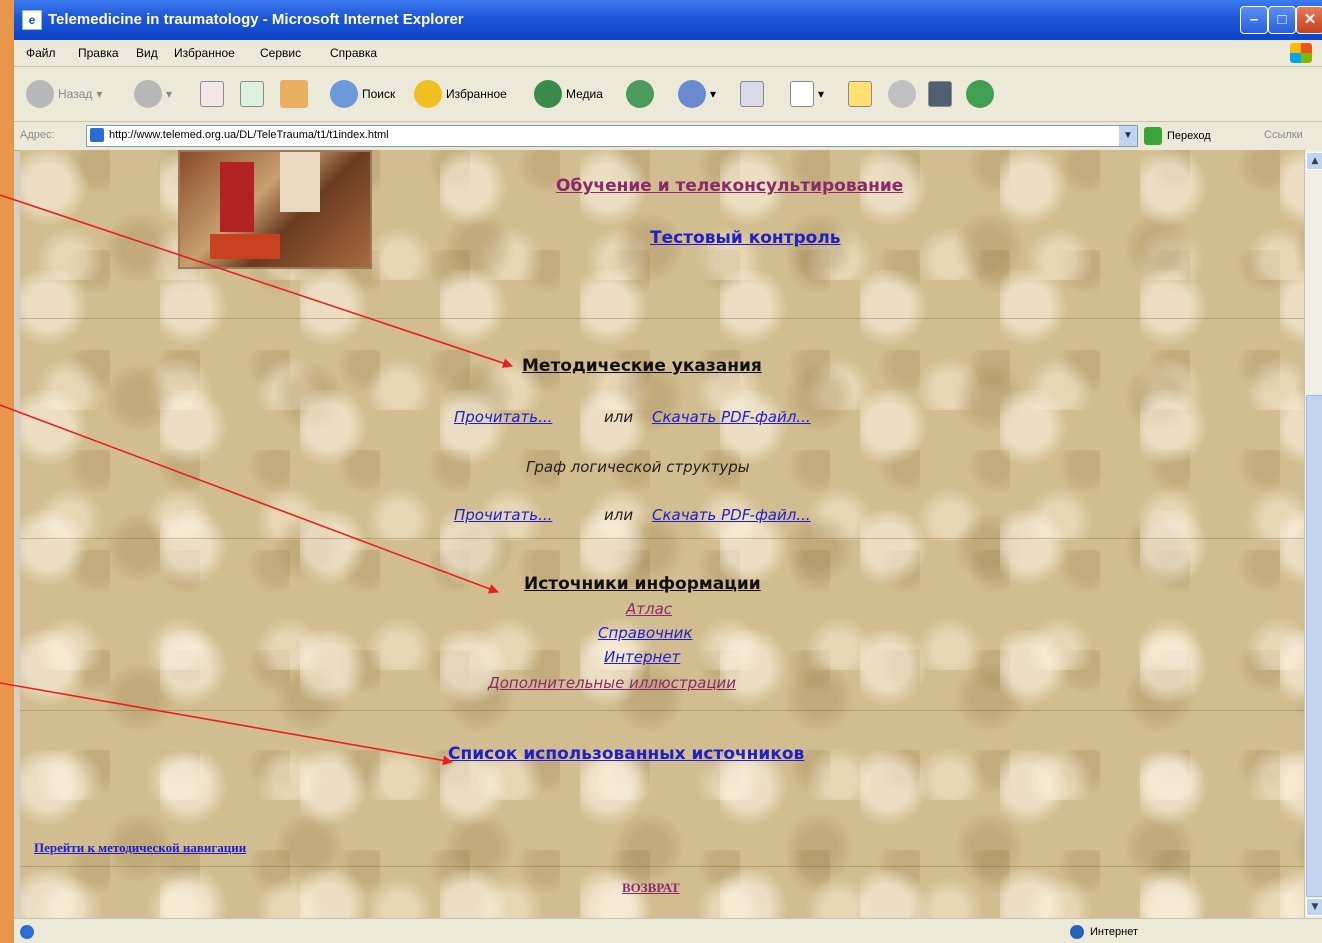 Image resolution: width=1322 pixels, height=943 pixels. What do you see at coordinates (642, 657) in the screenshot?
I see `link-internet: Интернет` at bounding box center [642, 657].